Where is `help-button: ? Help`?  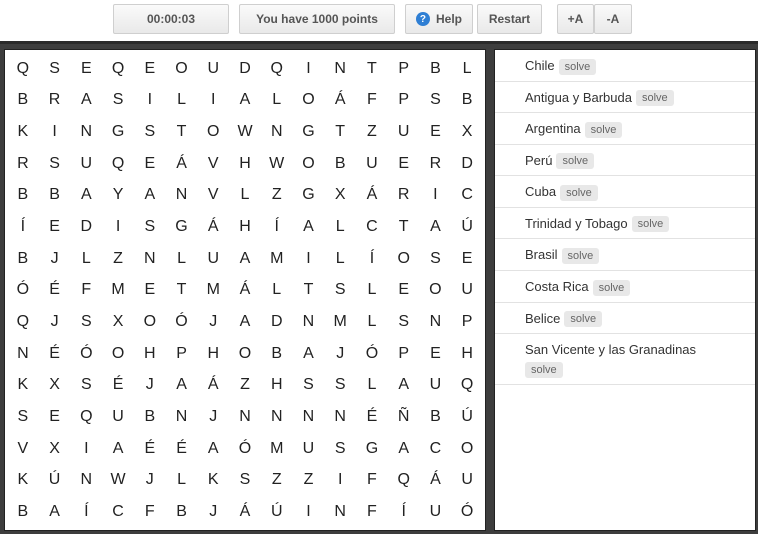 help-button: ? Help is located at coordinates (439, 19).